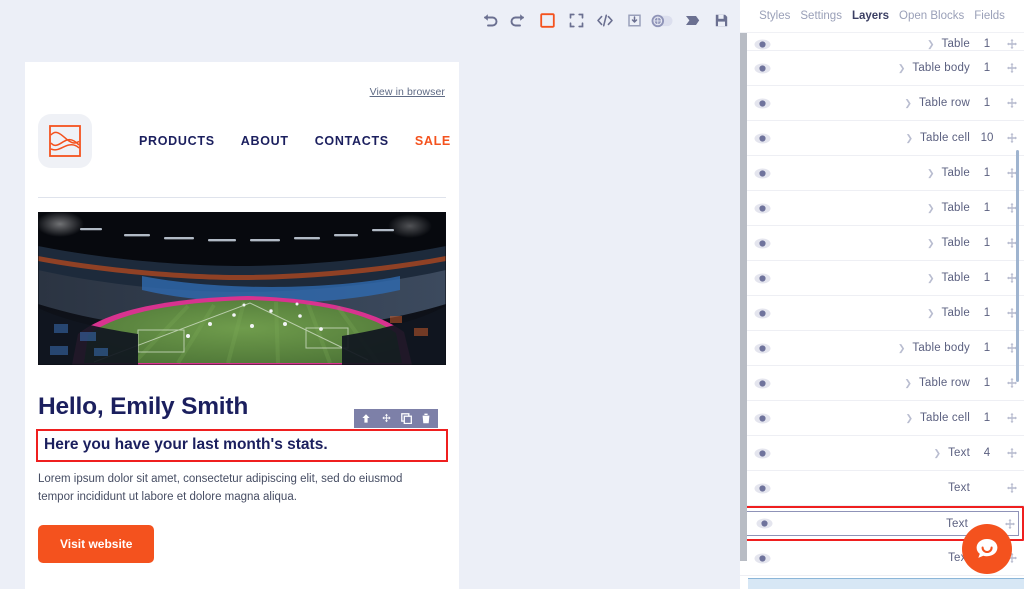 Image resolution: width=1024 pixels, height=589 pixels. Describe the element at coordinates (931, 16) in the screenshot. I see `tab-open-blocks: Open Blocks` at that location.